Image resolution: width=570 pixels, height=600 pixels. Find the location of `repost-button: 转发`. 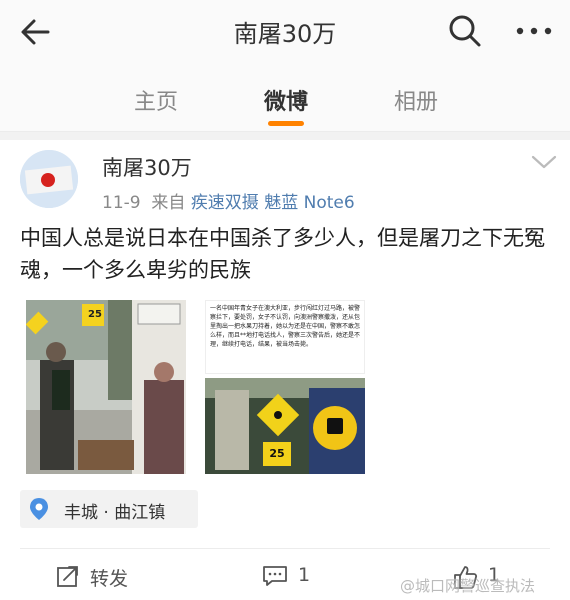

repost-button: 转发 is located at coordinates (111, 577).